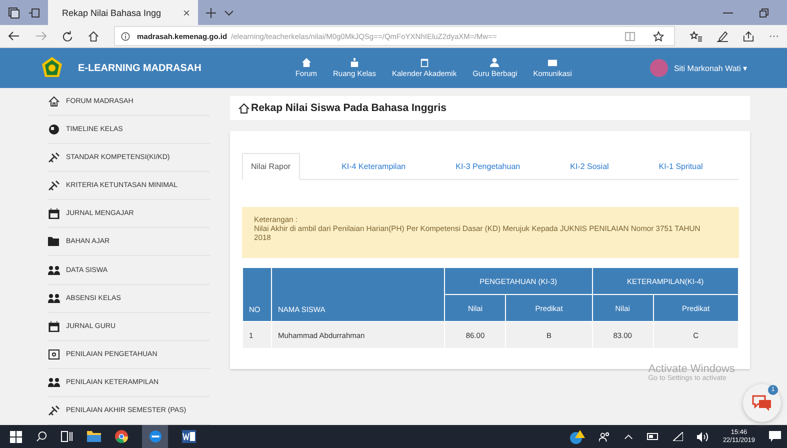  What do you see at coordinates (775, 436) in the screenshot?
I see `notifications-icon` at bounding box center [775, 436].